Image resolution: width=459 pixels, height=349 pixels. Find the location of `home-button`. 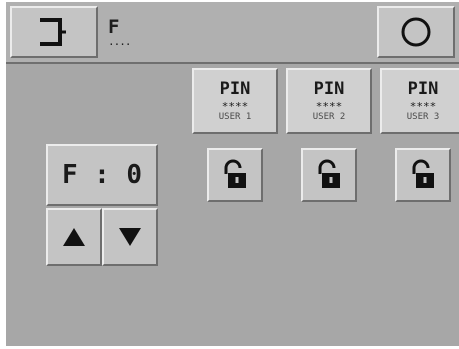

home-button is located at coordinates (416, 32).